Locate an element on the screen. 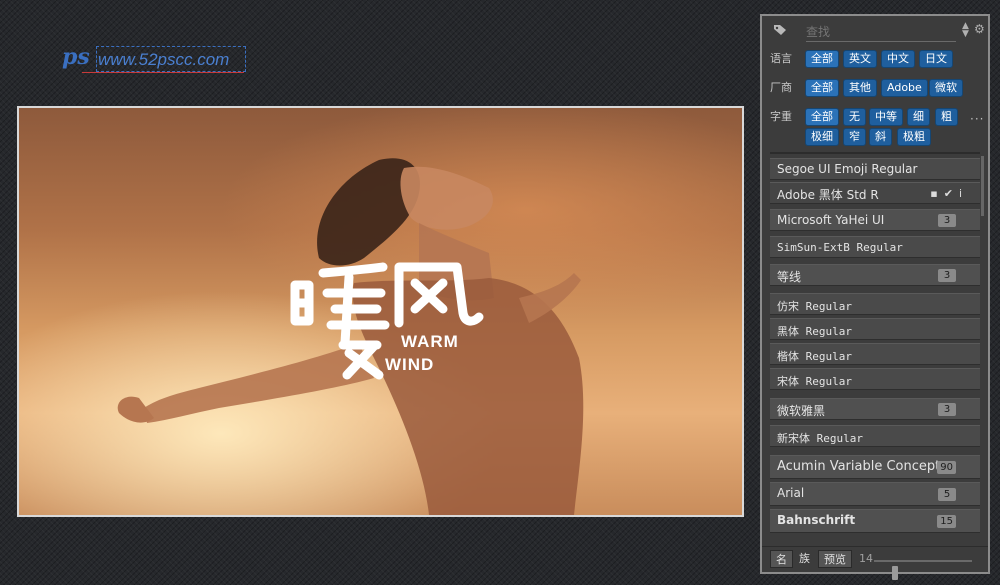  font-group-acumin: Acumin Variable Concept 90 is located at coordinates (875, 467).